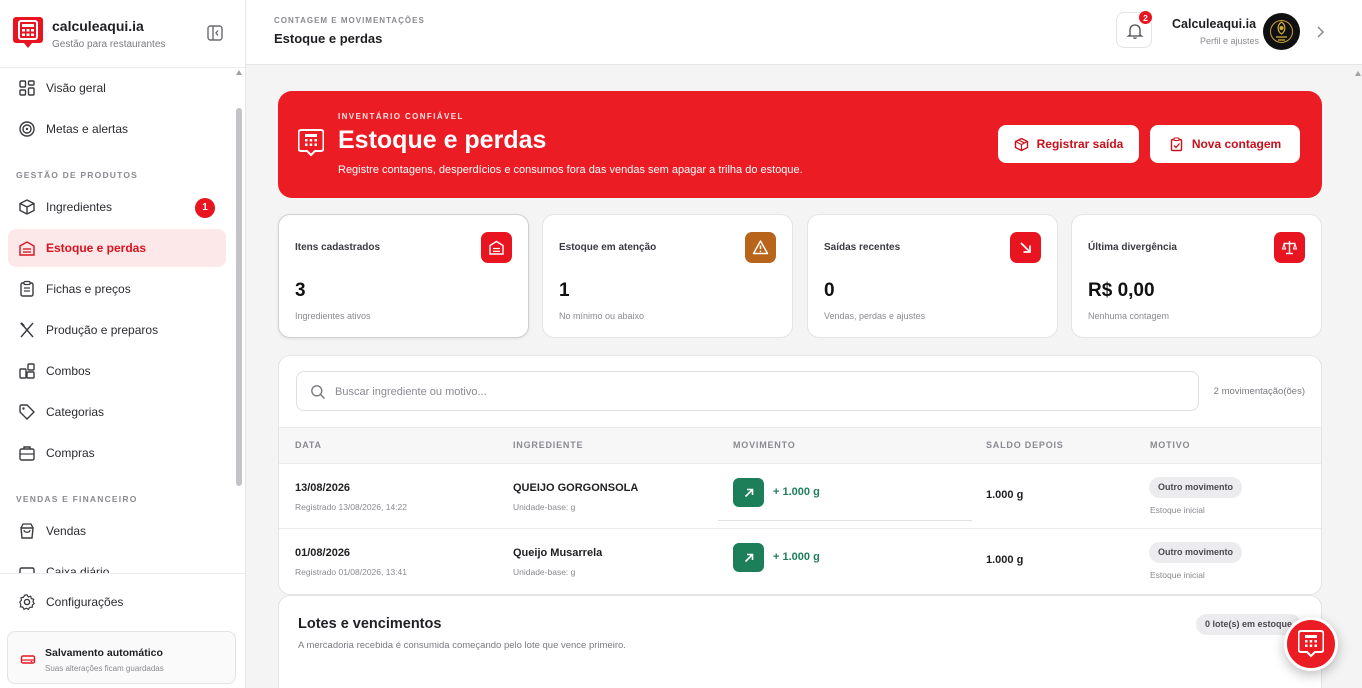  What do you see at coordinates (1249, 624) in the screenshot?
I see `lotes-badge: 0 lote(s) em estoque` at bounding box center [1249, 624].